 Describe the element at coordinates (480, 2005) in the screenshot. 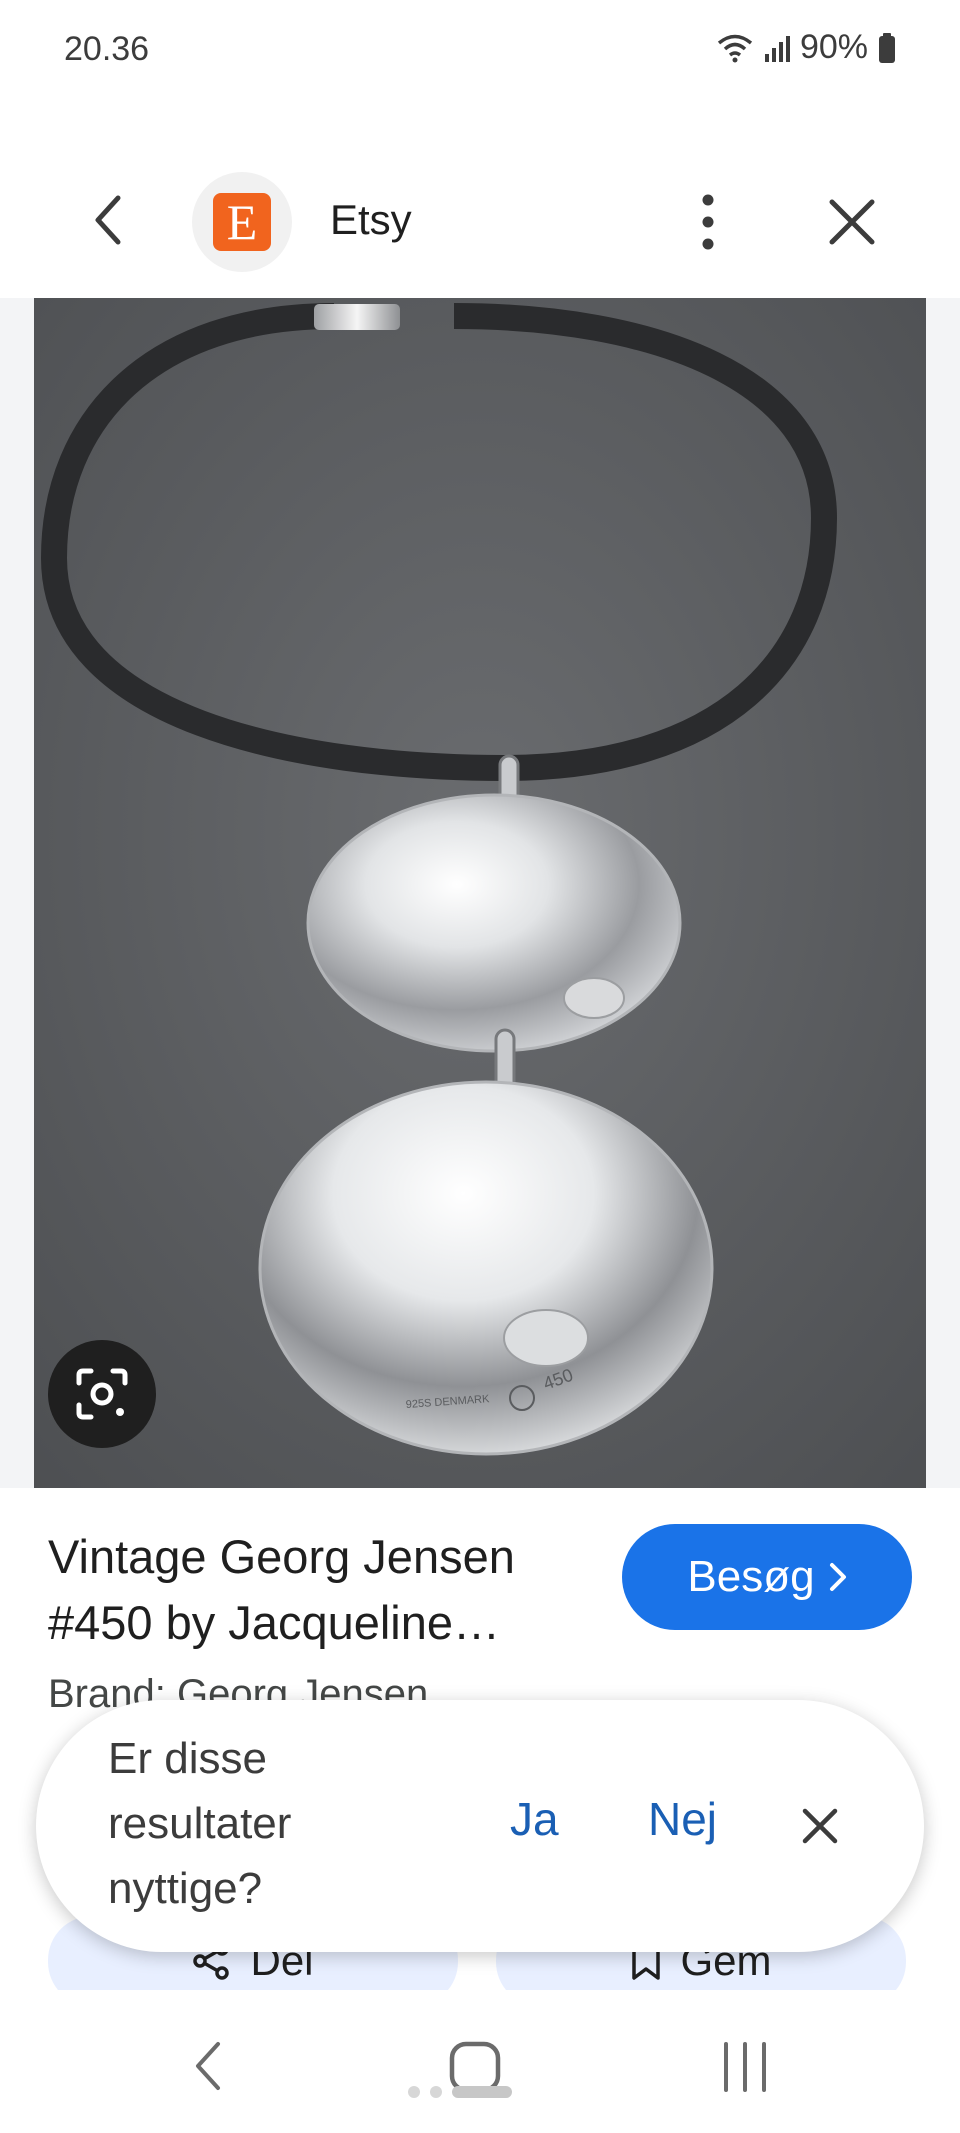

I see `bottom-divider` at that location.